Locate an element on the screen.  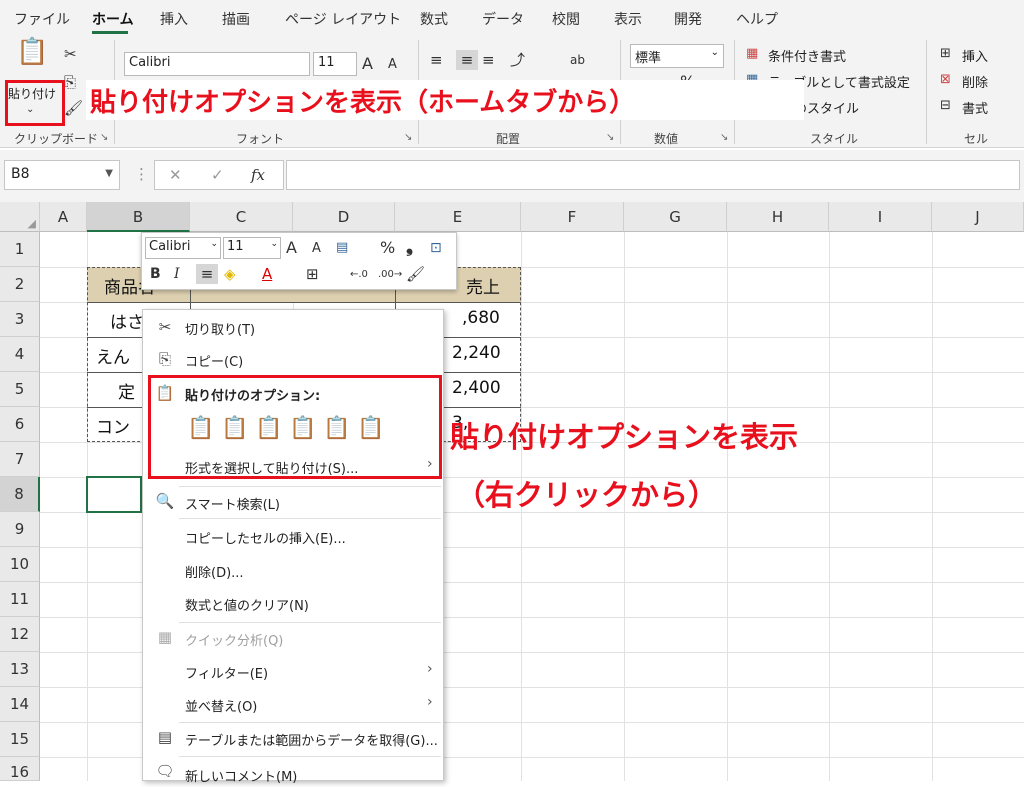
increase-decimal-icon: ←.0 is located at coordinates (359, 275).